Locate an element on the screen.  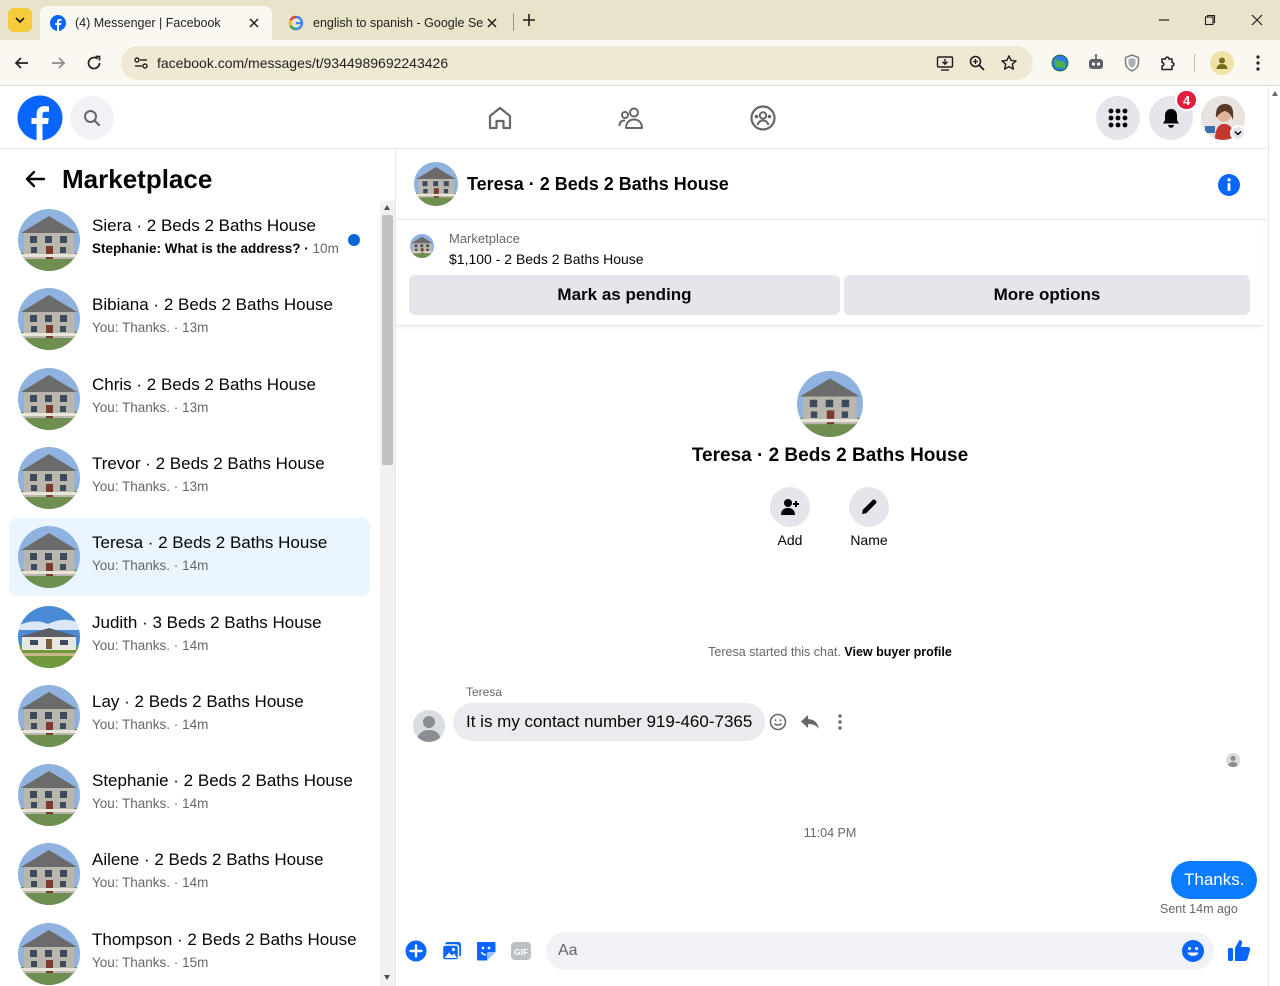
unread-indicator is located at coordinates (354, 240).